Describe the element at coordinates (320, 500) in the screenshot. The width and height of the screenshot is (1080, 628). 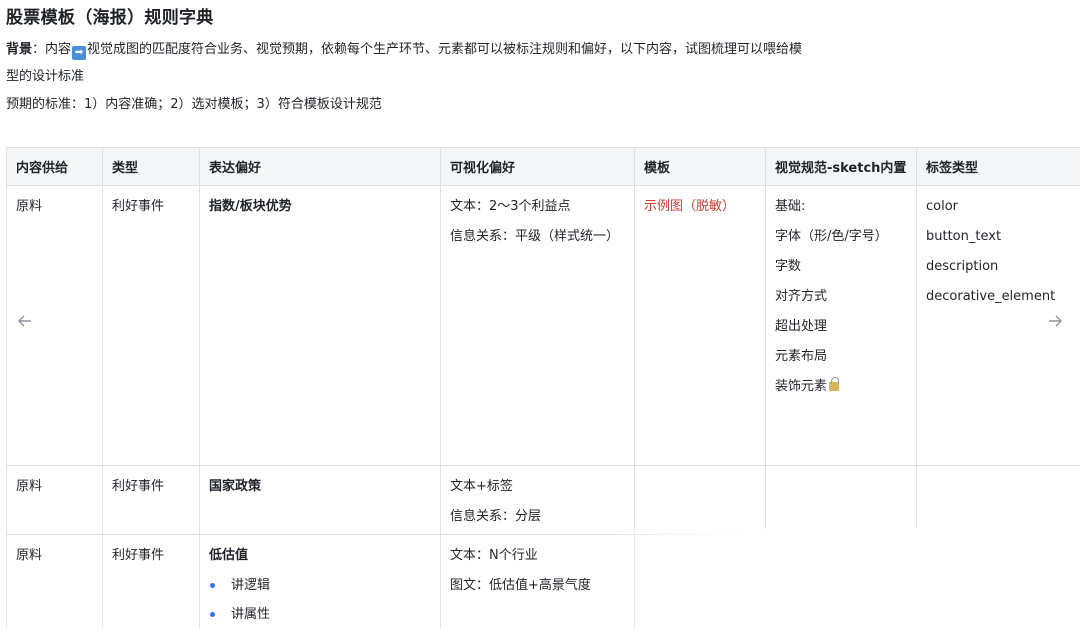
I see `cell-expression: 国家政策` at that location.